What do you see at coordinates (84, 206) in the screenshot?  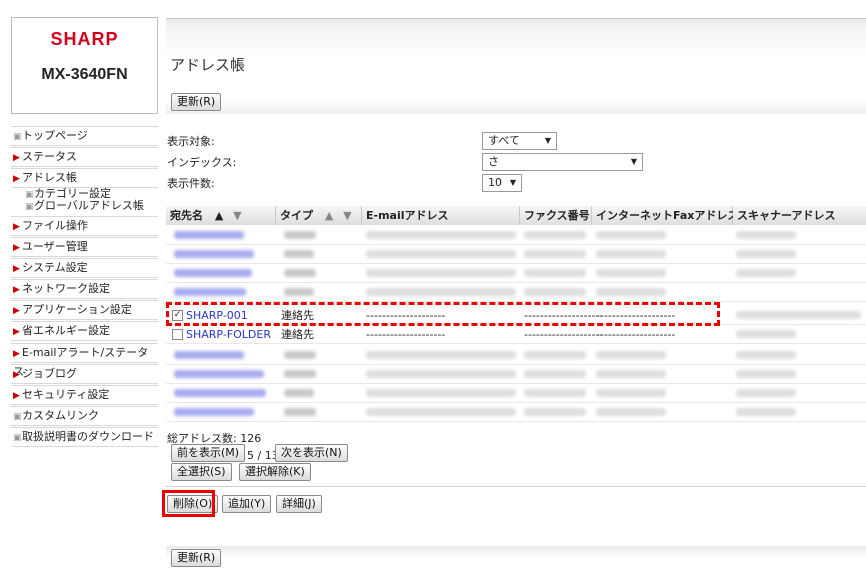 I see `sidebar-subitem-global-address: ▣グローバルアドレス帳` at bounding box center [84, 206].